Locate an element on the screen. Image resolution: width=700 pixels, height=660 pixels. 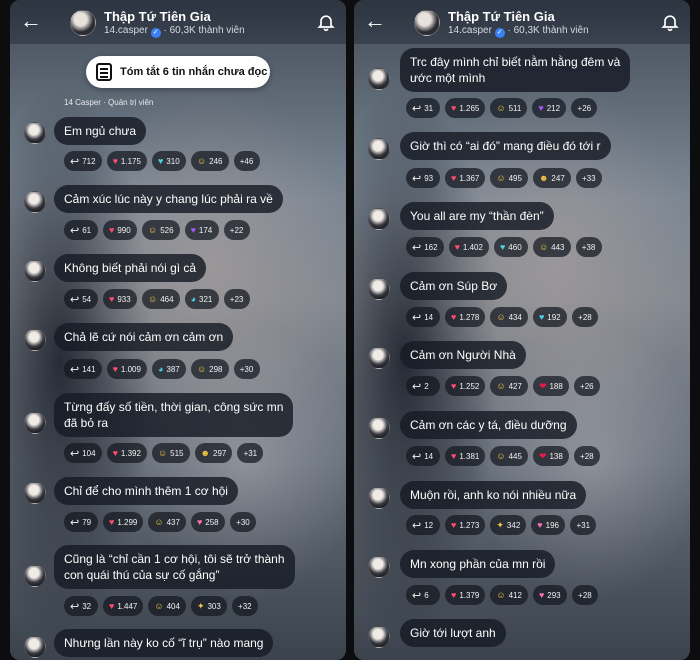
reaction-purple-heart: ♥ 174 is located at coordinates (201, 230).